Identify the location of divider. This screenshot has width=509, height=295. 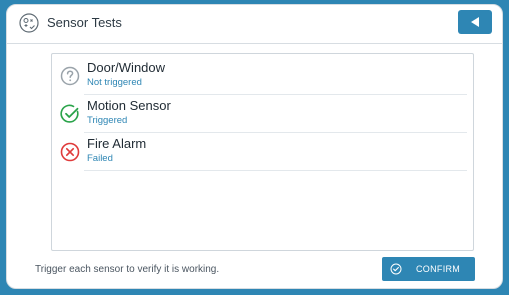
(275, 170).